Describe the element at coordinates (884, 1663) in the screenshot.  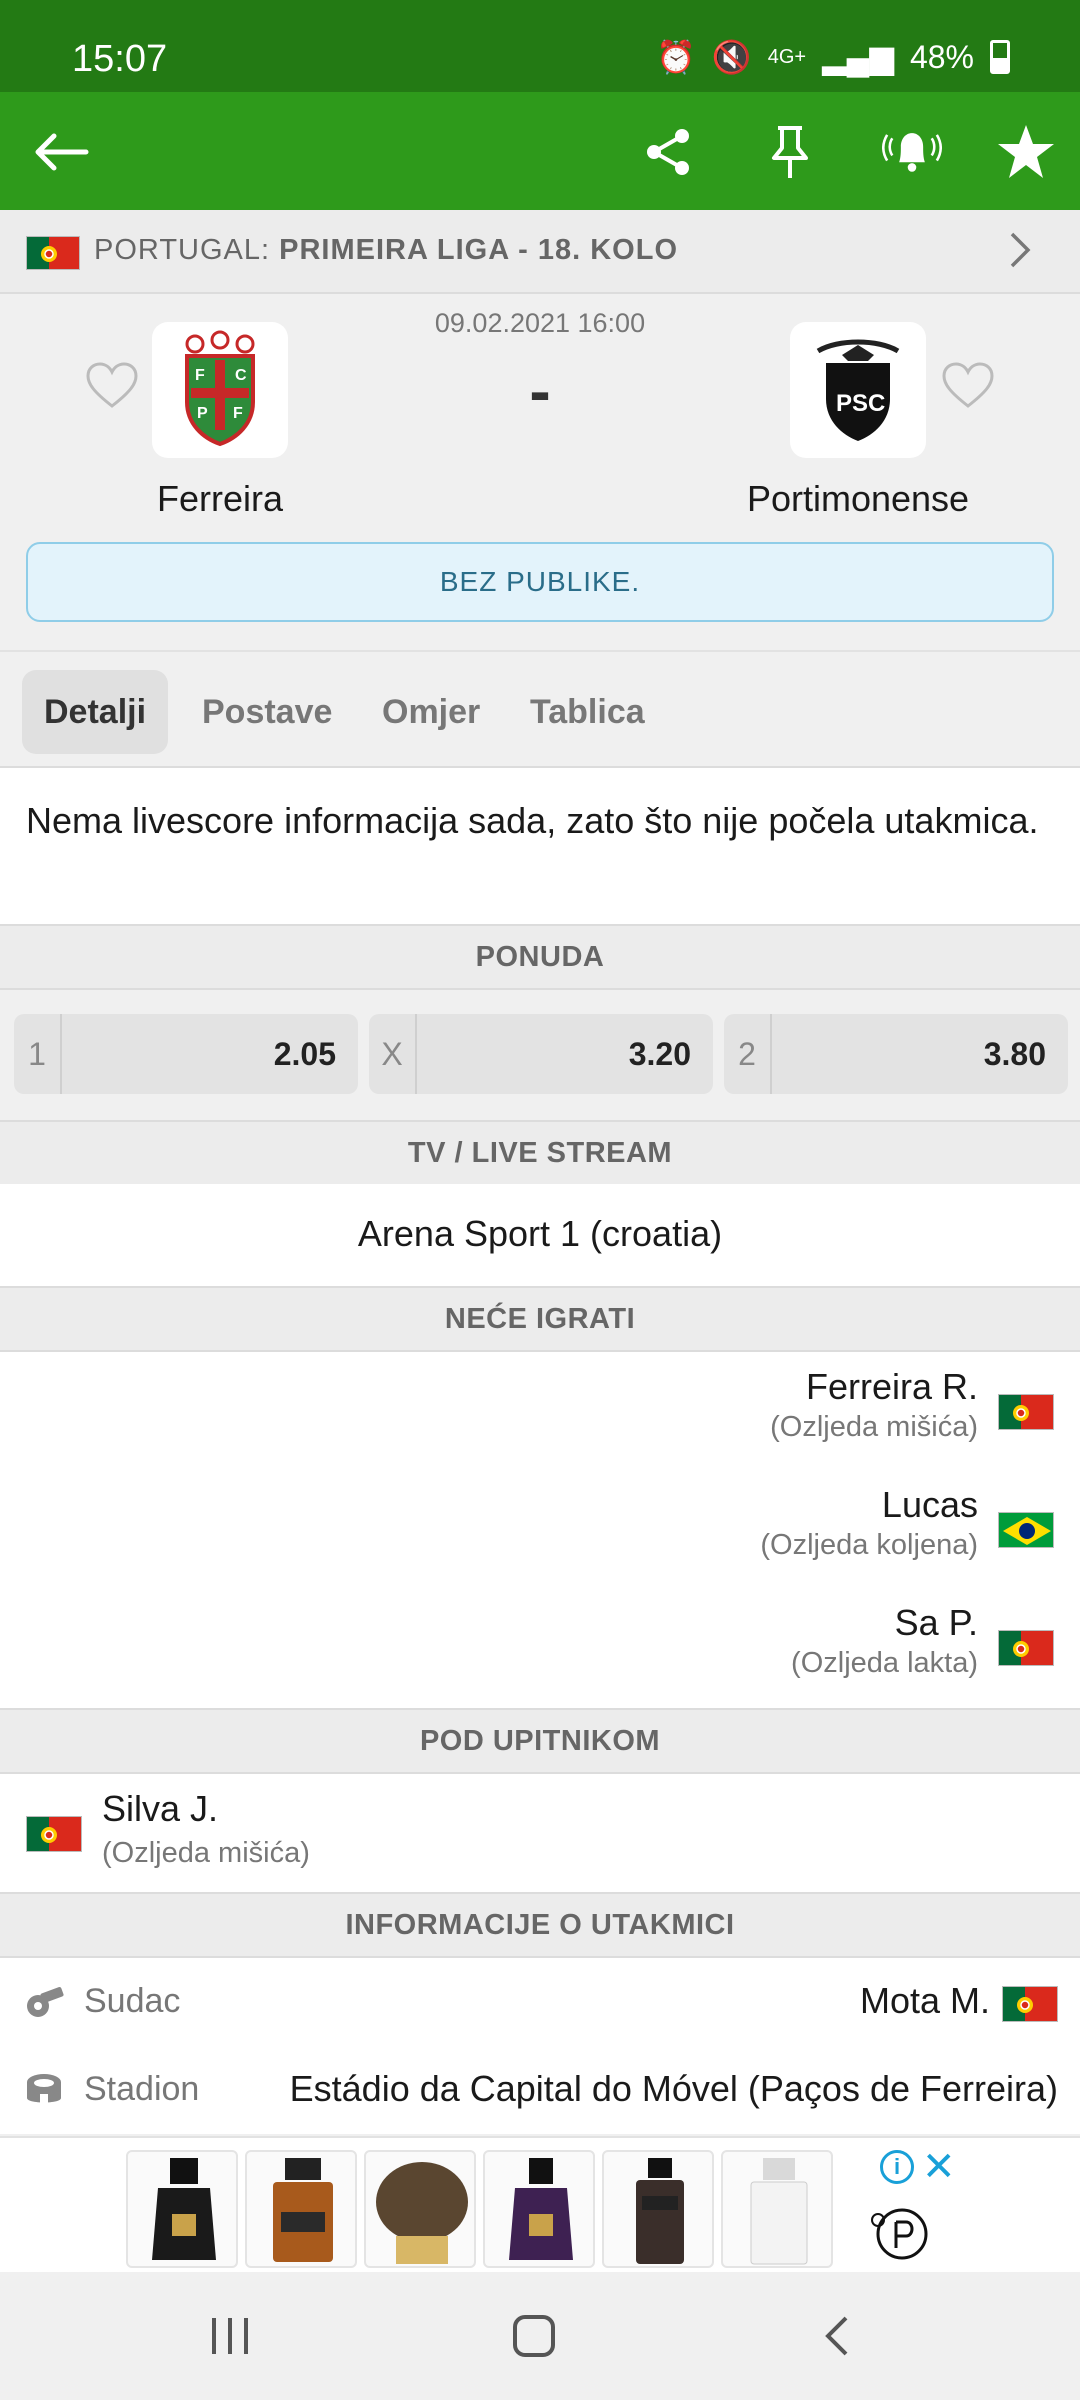
I see `player-reason: (Ozljeda lakta)` at that location.